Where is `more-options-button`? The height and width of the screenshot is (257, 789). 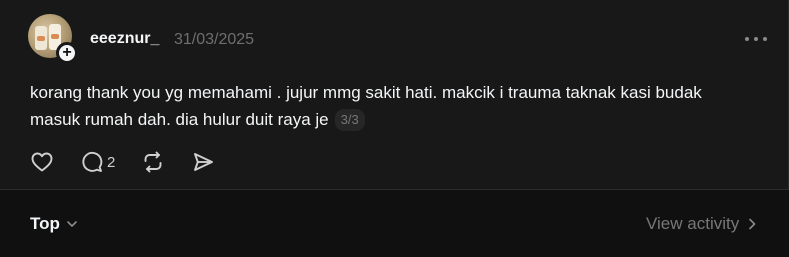 more-options-button is located at coordinates (756, 39).